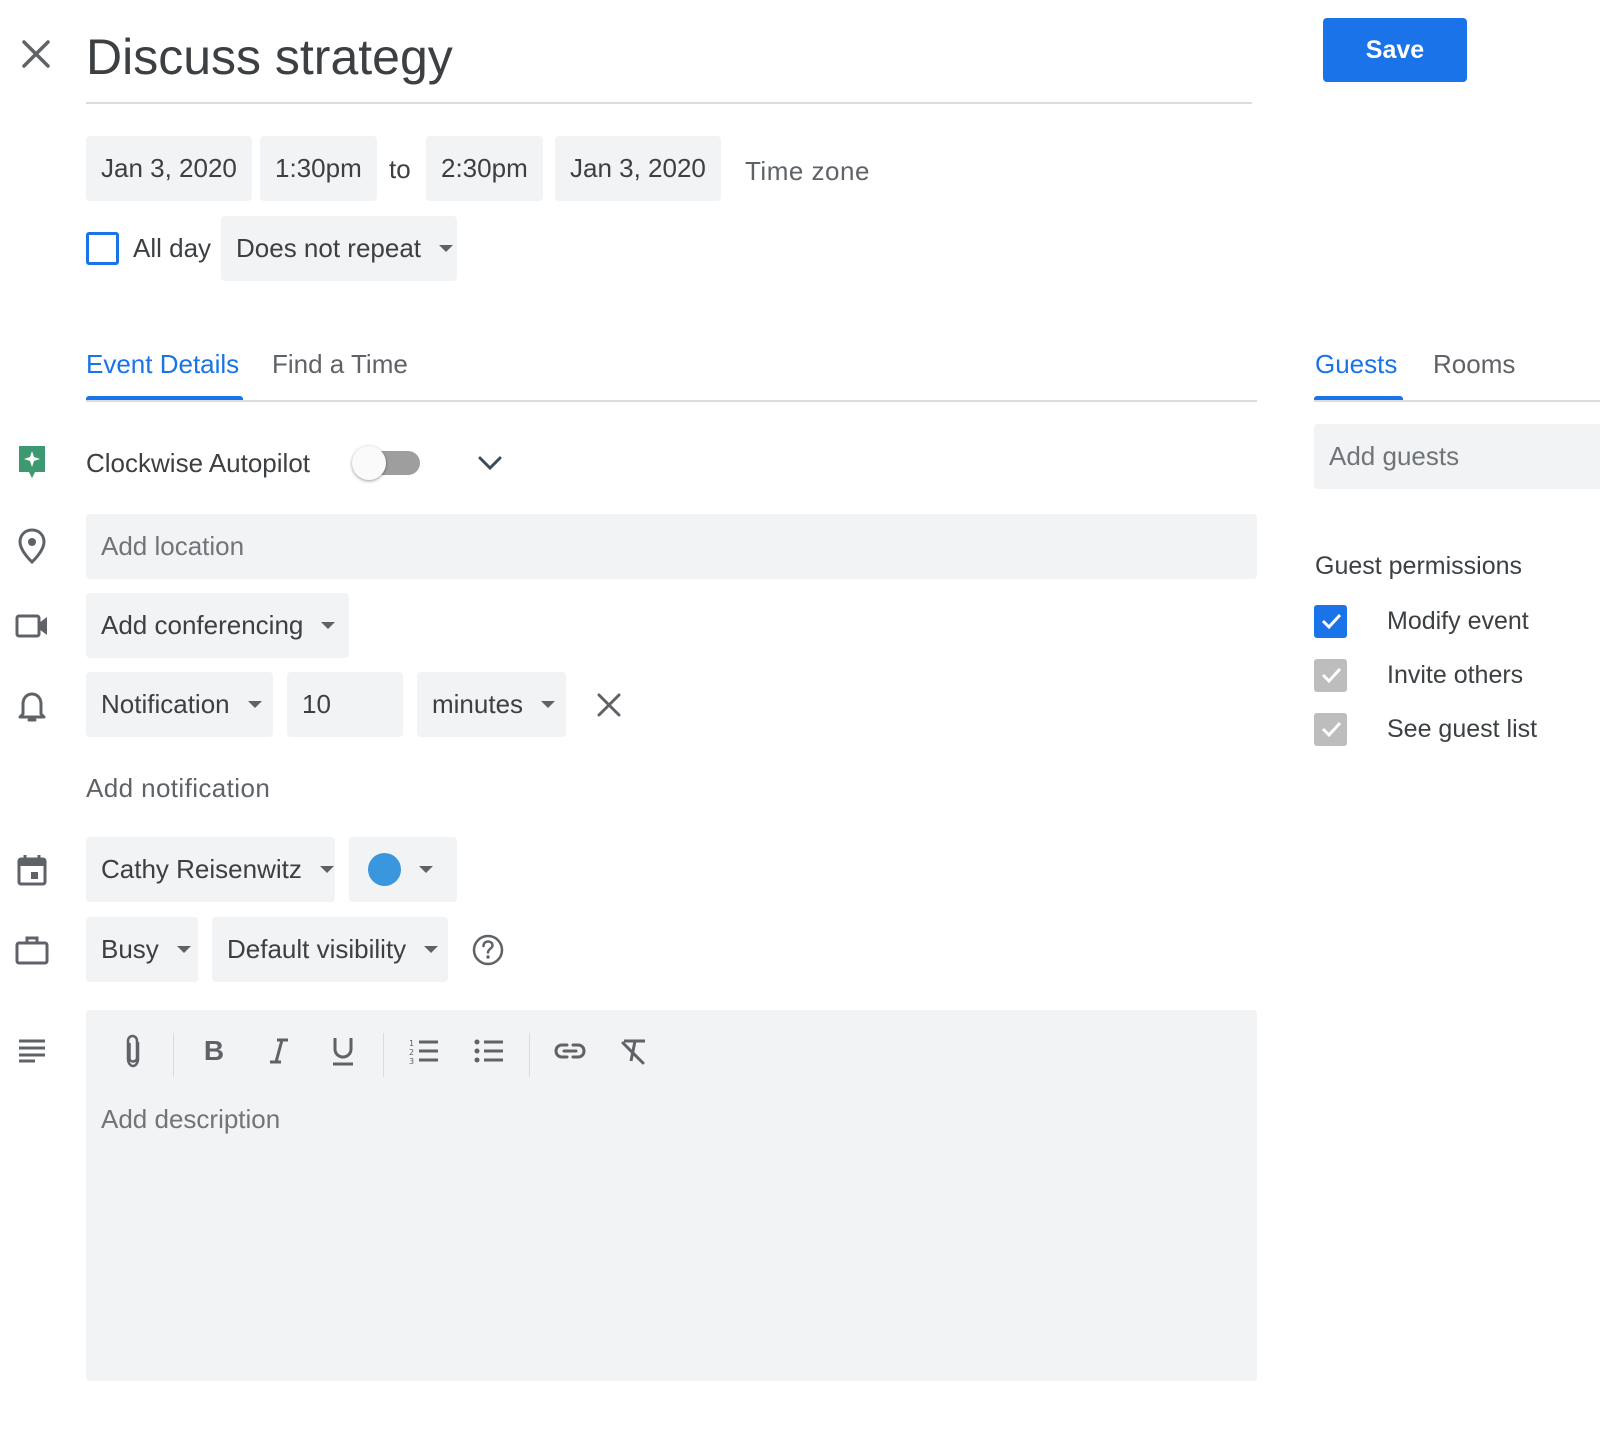  I want to click on description-placeholder: Add description, so click(191, 1119).